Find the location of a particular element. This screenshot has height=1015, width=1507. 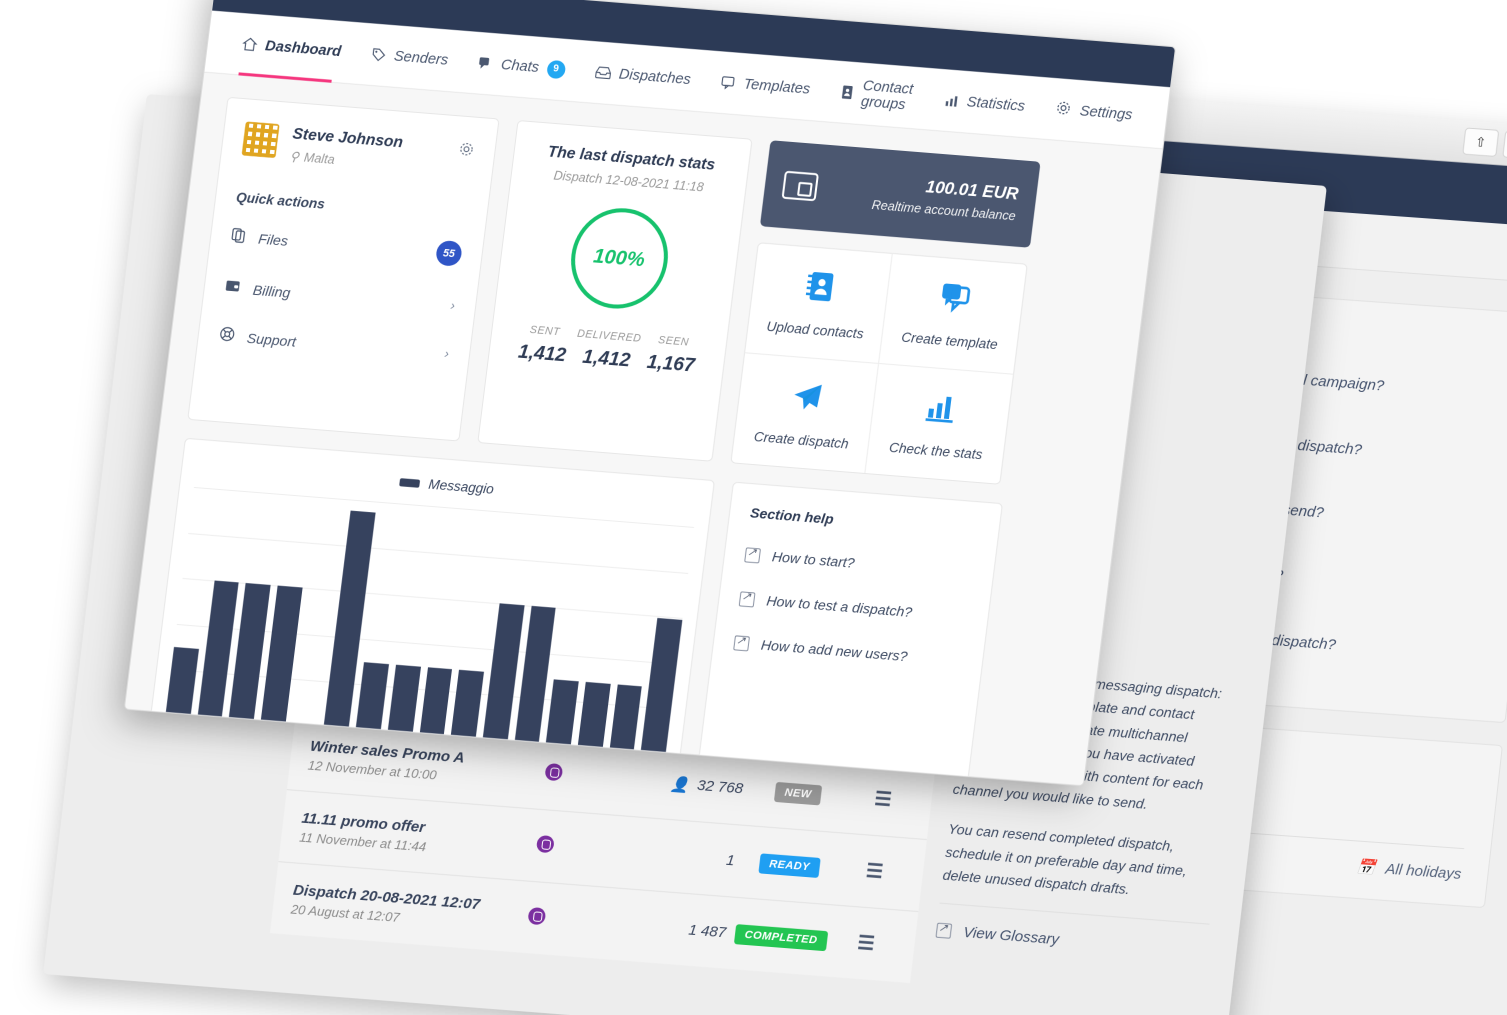

tile-create-template: Create template is located at coordinates (953, 314).